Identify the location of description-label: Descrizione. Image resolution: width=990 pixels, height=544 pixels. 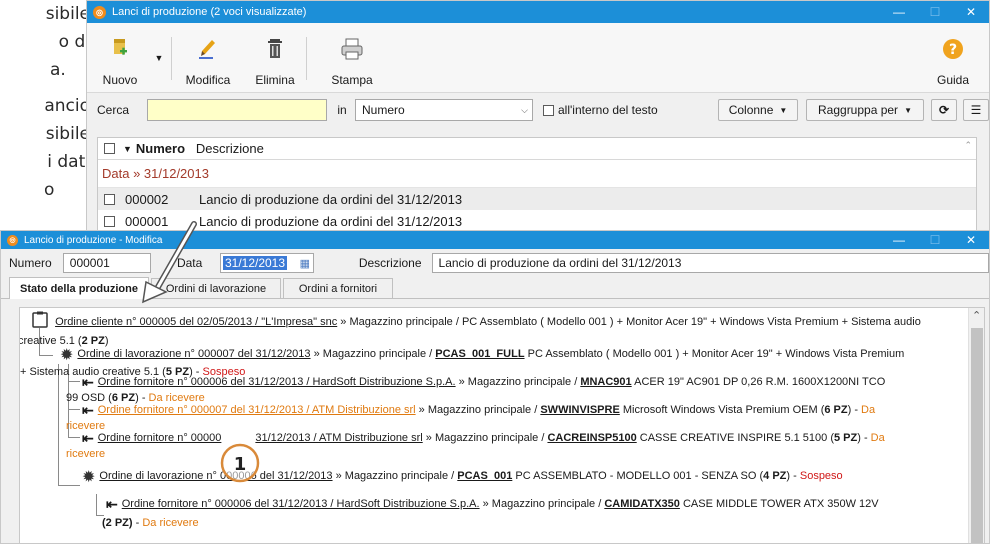
(390, 263).